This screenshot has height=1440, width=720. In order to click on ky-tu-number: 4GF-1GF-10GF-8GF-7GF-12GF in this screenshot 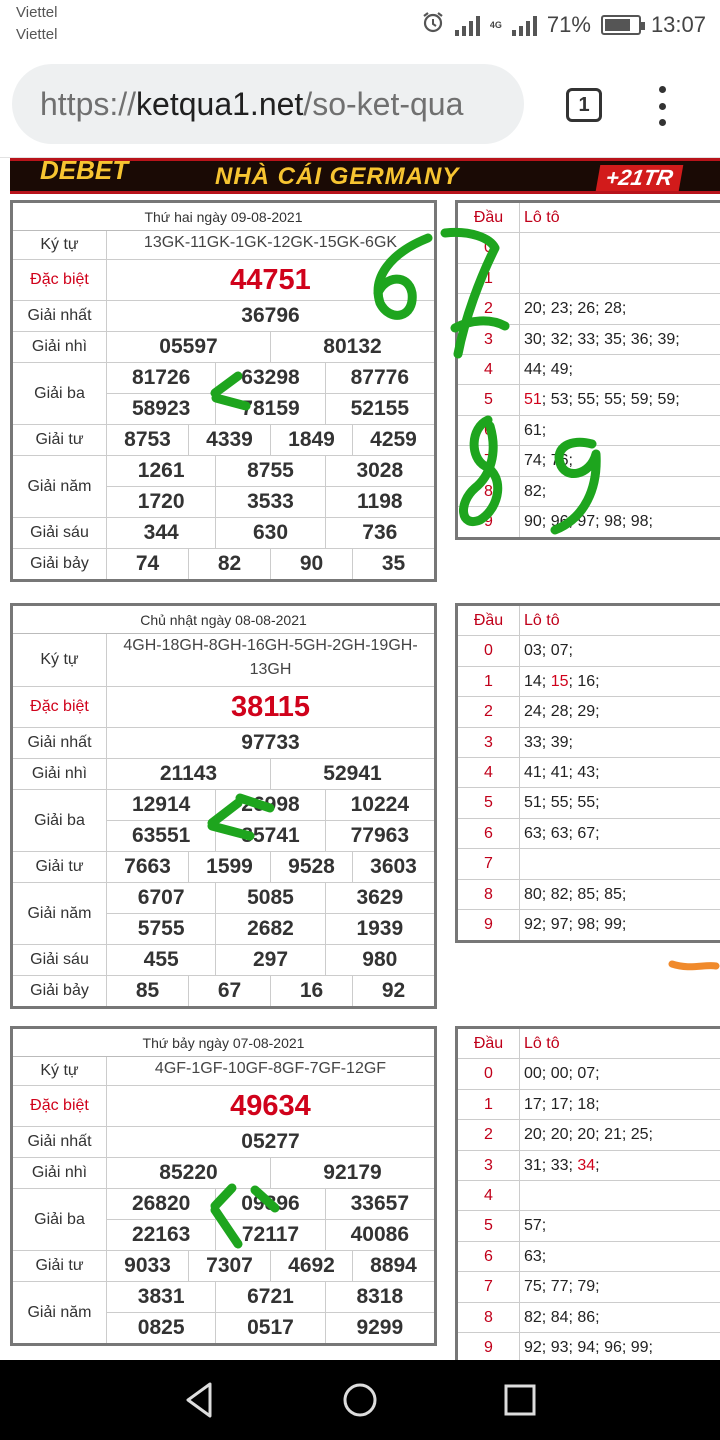, I will do `click(270, 1068)`.